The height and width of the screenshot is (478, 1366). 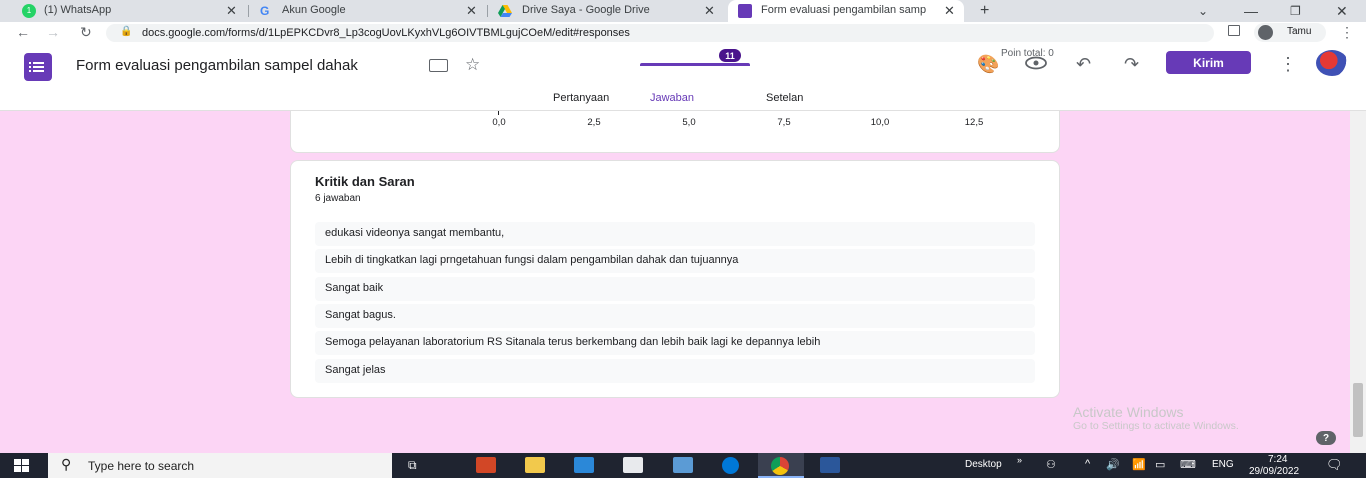 I want to click on file-explorer-icon, so click(x=535, y=465).